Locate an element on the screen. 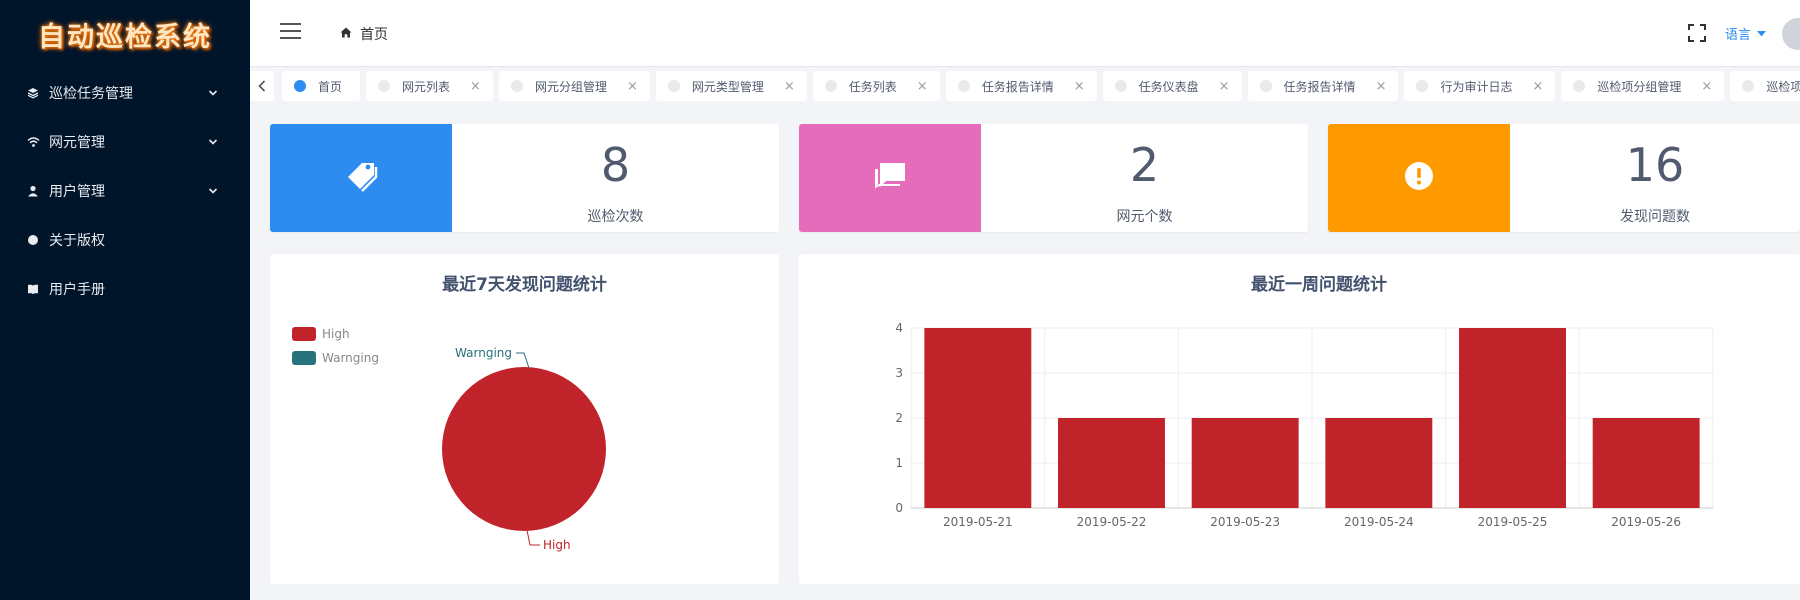 The image size is (1800, 600). tab-label: 巡检项分组管理 is located at coordinates (1639, 86).